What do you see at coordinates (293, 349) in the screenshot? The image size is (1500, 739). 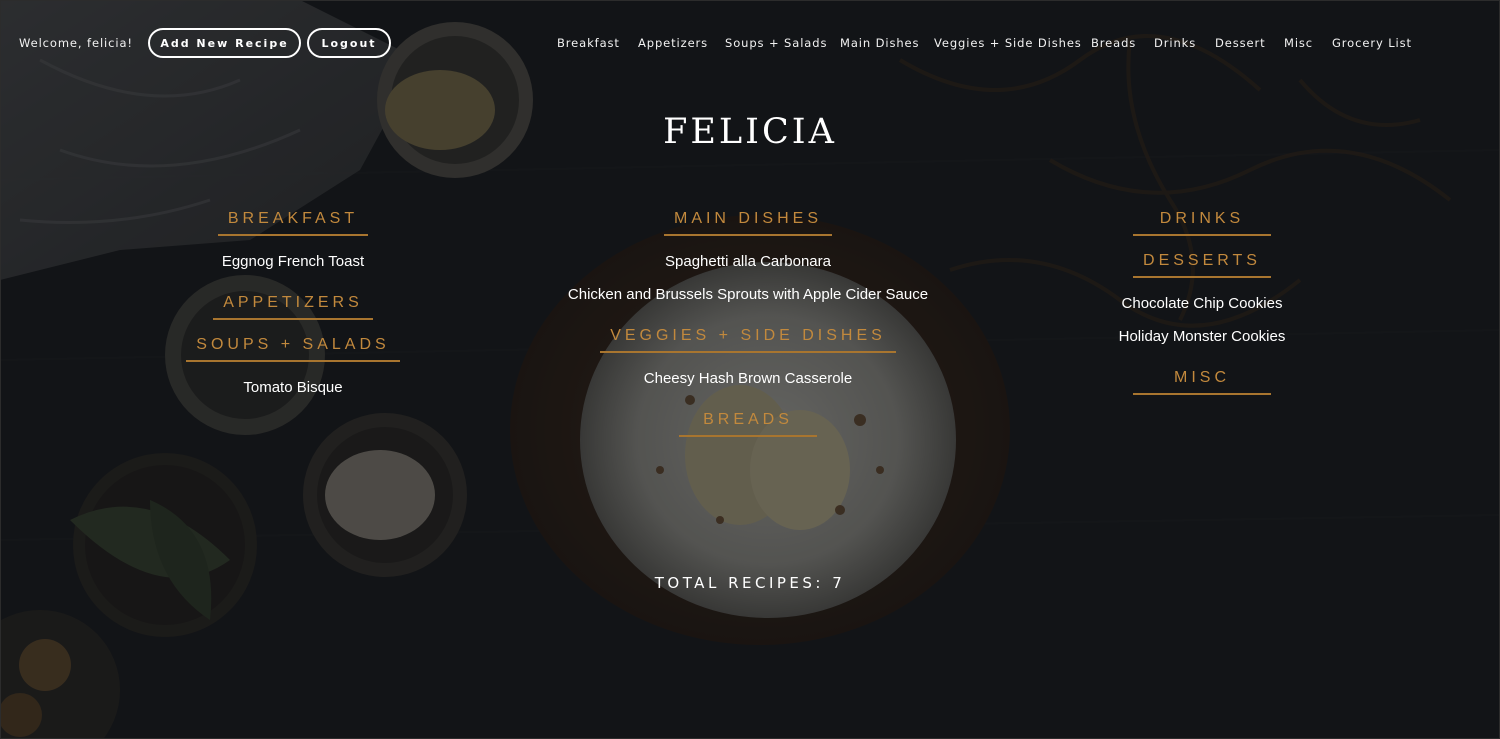 I see `category-heading-soups-salads: SOUPS + SALADS` at bounding box center [293, 349].